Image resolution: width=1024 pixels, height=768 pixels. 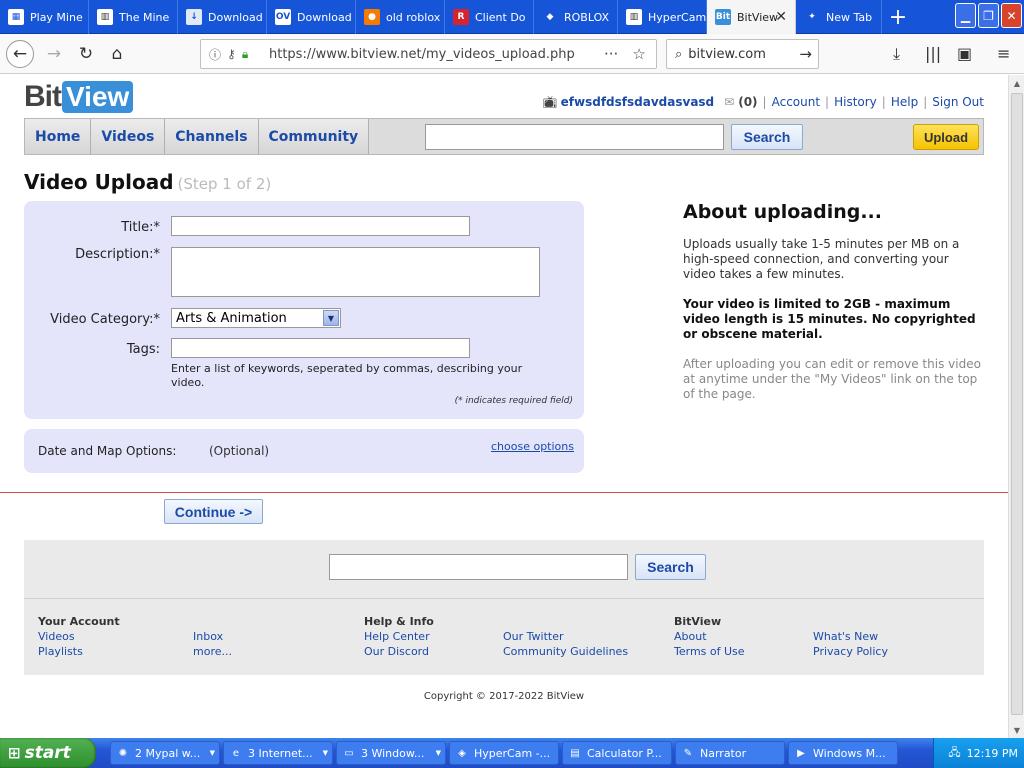 What do you see at coordinates (117, 54) in the screenshot?
I see `home-icon: ⌂` at bounding box center [117, 54].